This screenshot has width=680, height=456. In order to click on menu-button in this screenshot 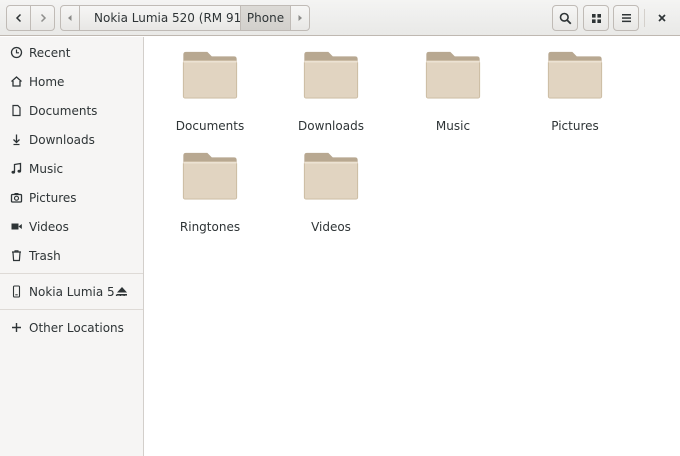, I will do `click(626, 18)`.